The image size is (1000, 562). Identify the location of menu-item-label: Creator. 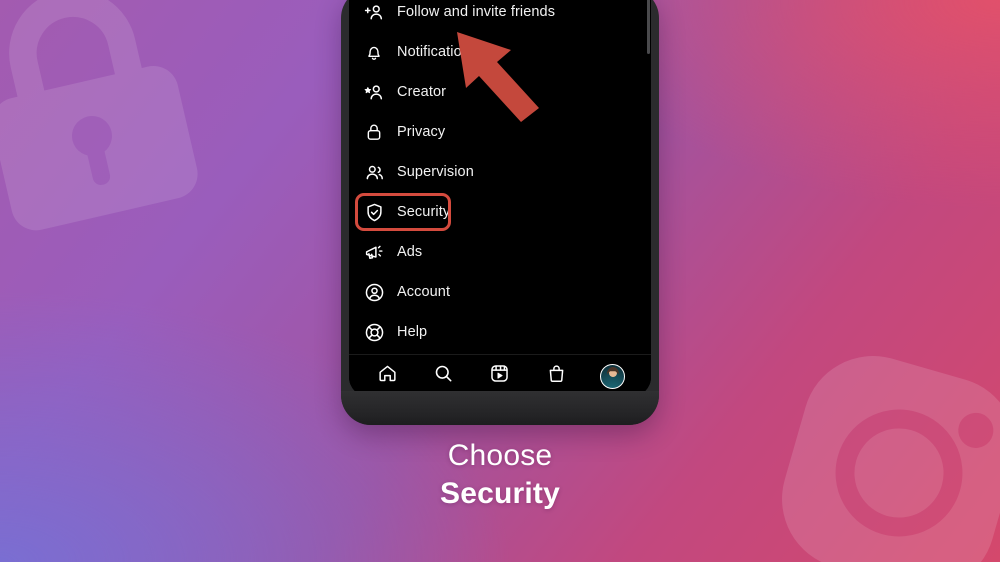
(422, 91).